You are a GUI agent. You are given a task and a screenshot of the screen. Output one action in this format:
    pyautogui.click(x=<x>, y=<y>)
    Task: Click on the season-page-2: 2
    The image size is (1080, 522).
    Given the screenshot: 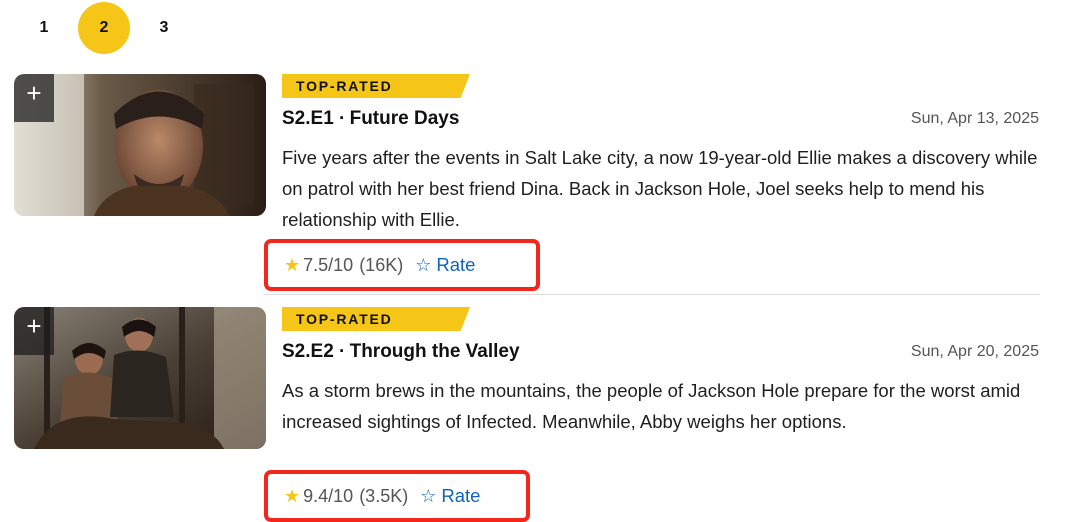 What is the action you would take?
    pyautogui.click(x=104, y=28)
    